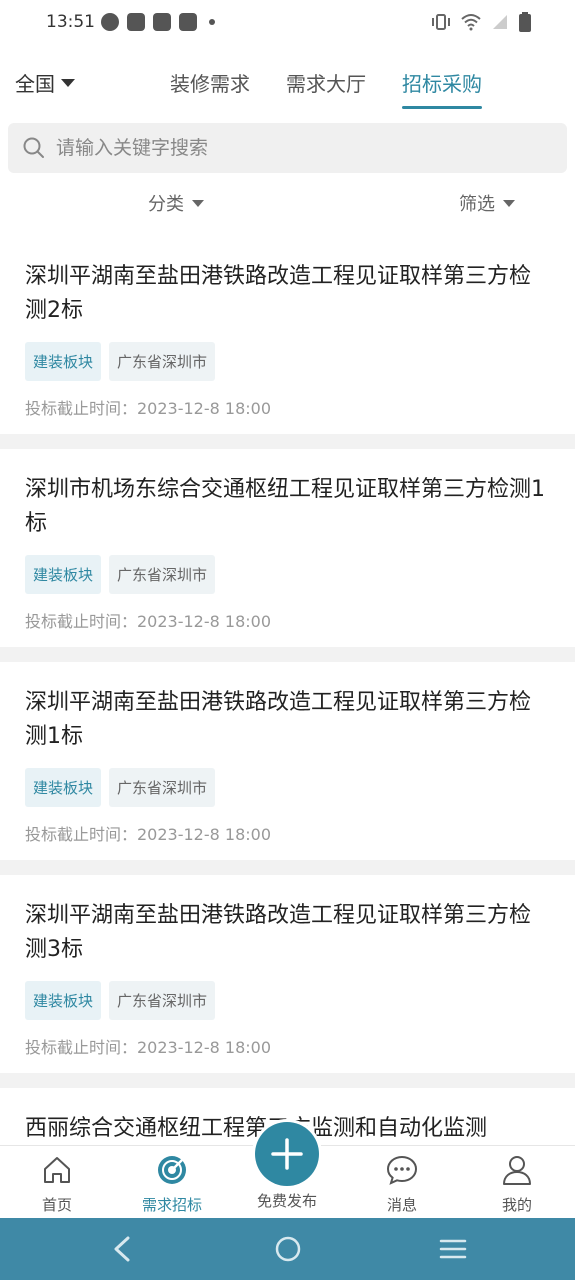  Describe the element at coordinates (70, 22) in the screenshot. I see `status-time: 13:51` at that location.